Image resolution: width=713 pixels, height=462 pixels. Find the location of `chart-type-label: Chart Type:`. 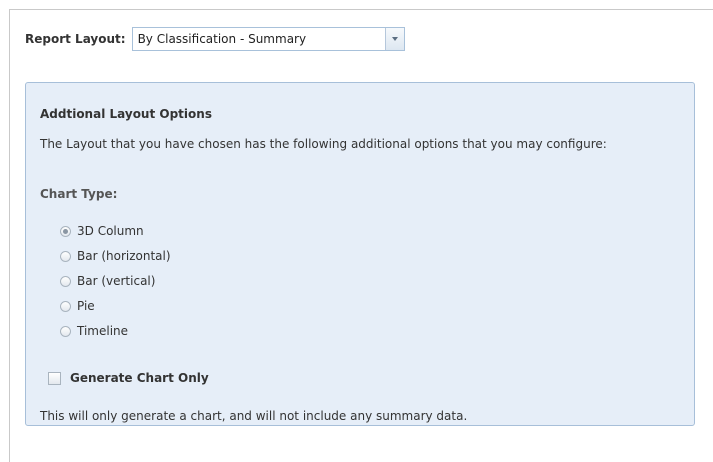

chart-type-label: Chart Type: is located at coordinates (79, 194).